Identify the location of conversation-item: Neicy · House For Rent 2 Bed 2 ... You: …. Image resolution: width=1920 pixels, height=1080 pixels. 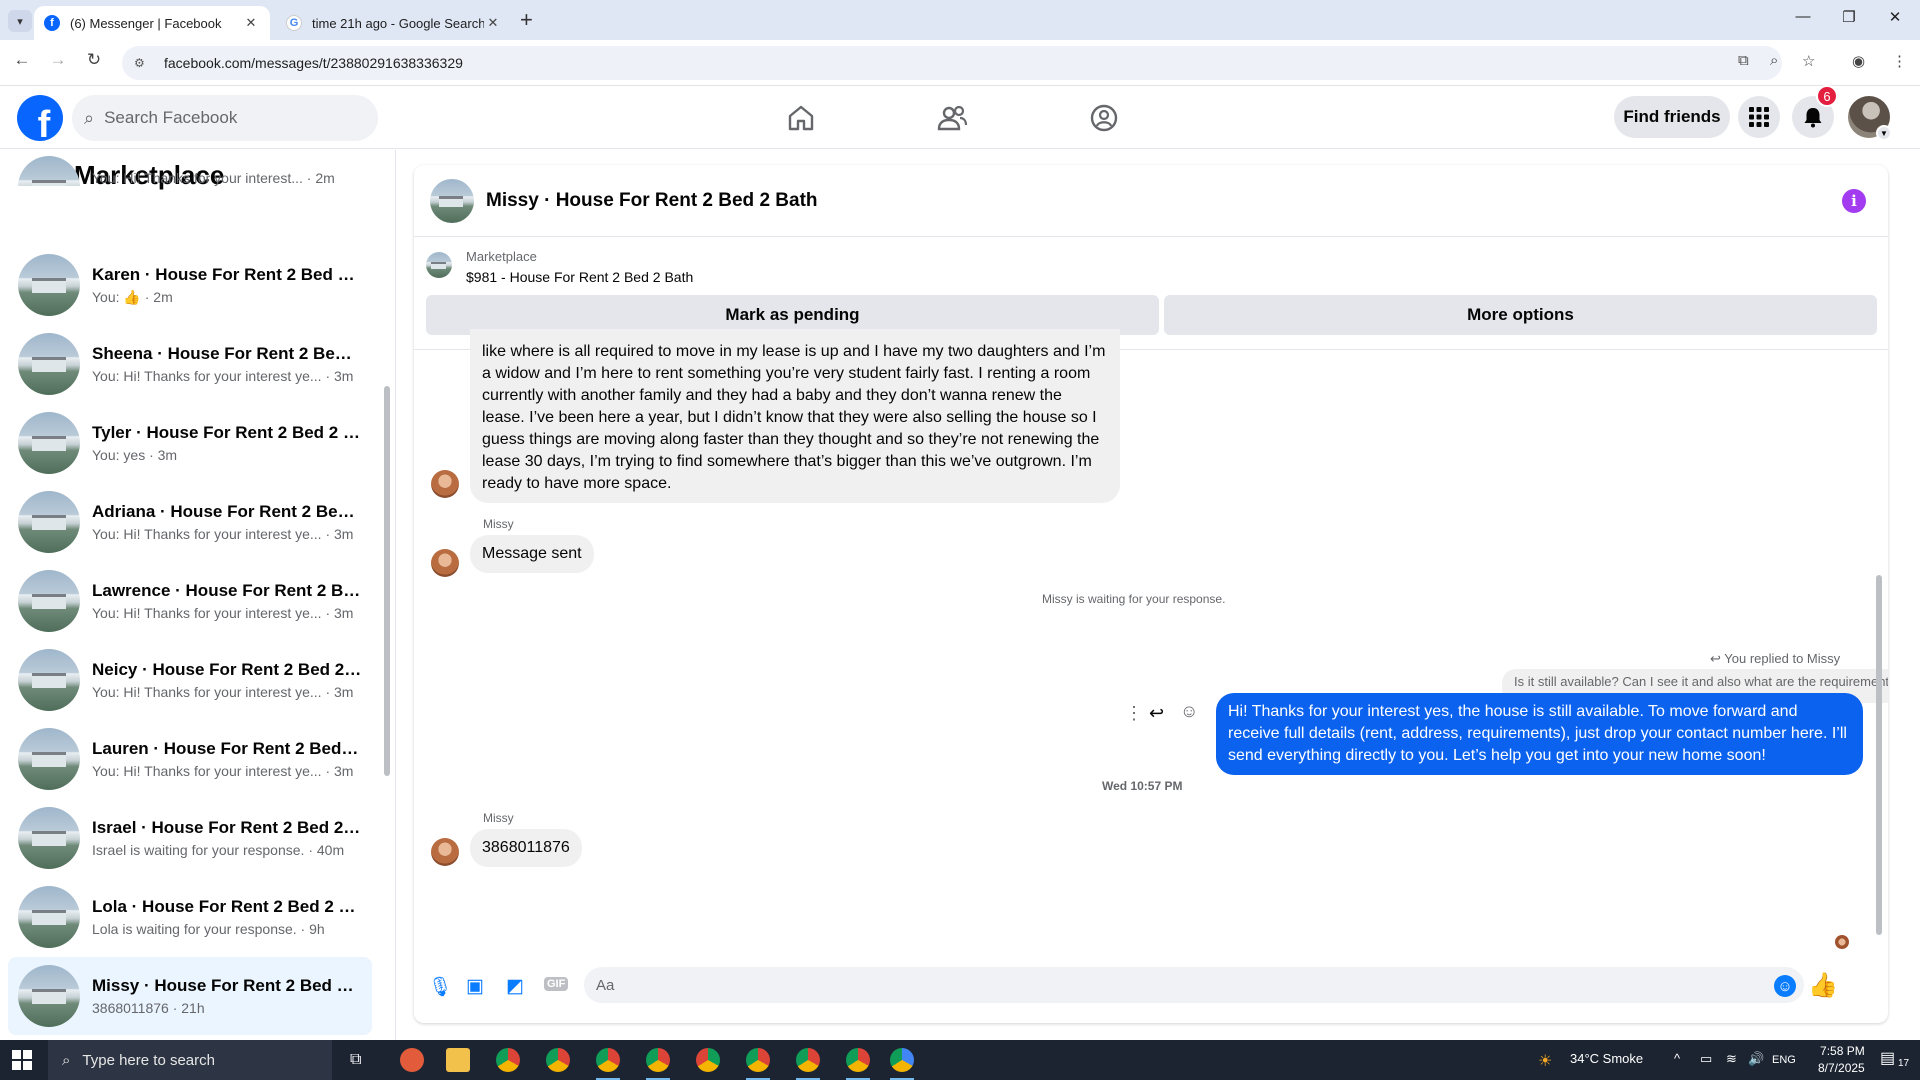
(190, 680).